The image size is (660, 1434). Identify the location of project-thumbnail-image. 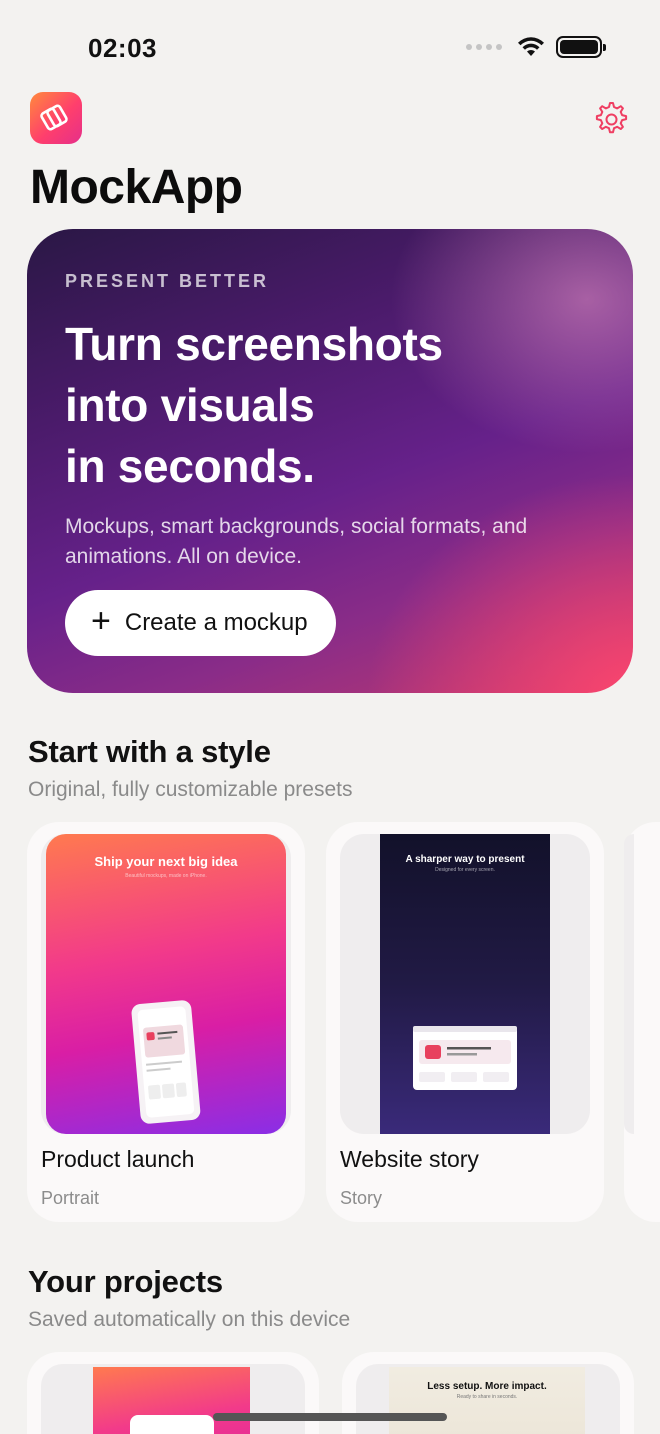
(171, 1400).